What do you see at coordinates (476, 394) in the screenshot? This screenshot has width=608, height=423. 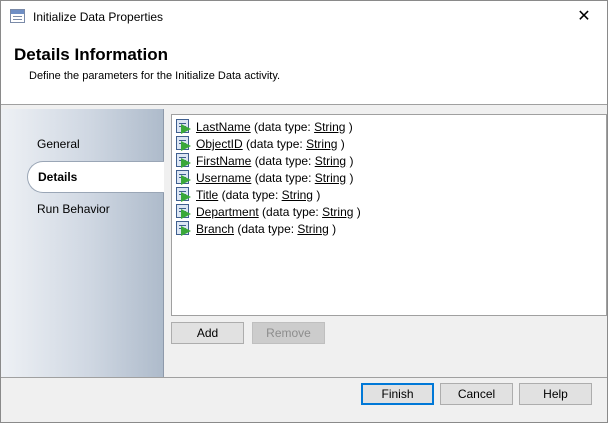 I see `cancel-button: Cancel` at bounding box center [476, 394].